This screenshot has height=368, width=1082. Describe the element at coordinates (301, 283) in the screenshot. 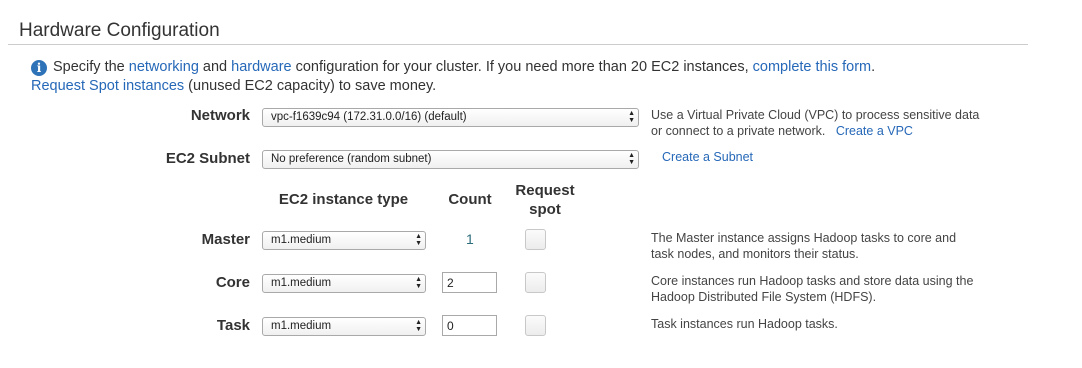

I see `core-instance-type-value: m1.medium` at that location.